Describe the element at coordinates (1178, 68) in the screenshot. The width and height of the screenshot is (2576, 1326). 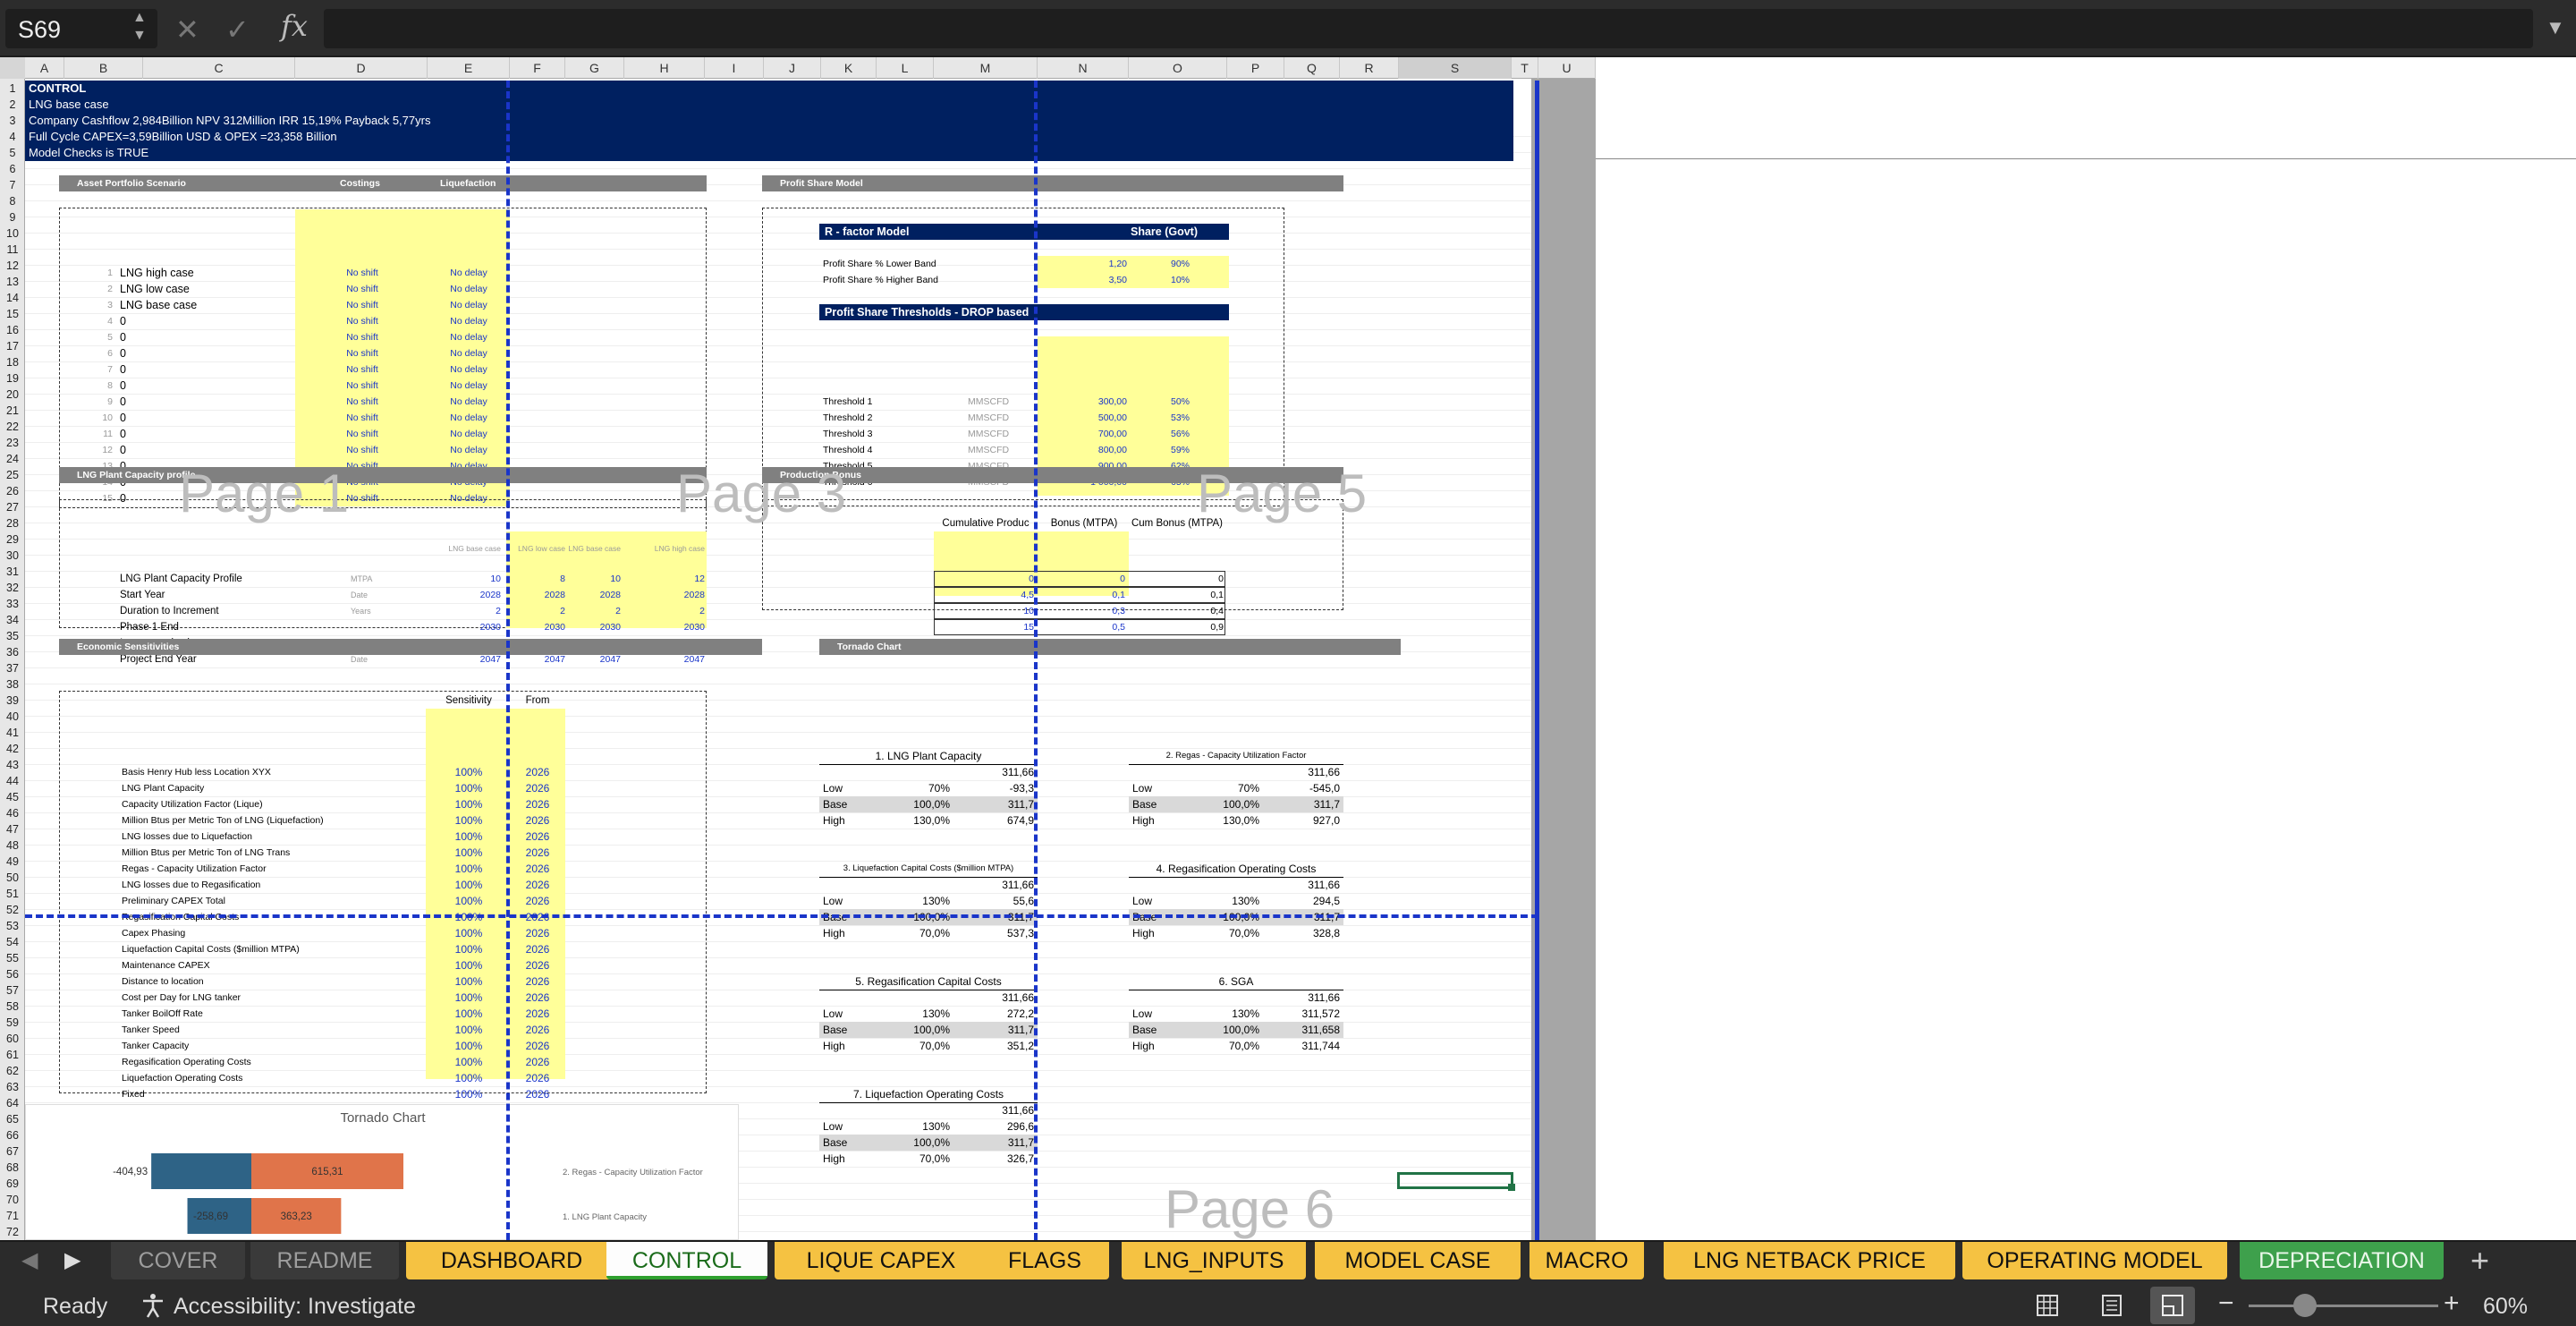
I see `col-header-o: O` at that location.